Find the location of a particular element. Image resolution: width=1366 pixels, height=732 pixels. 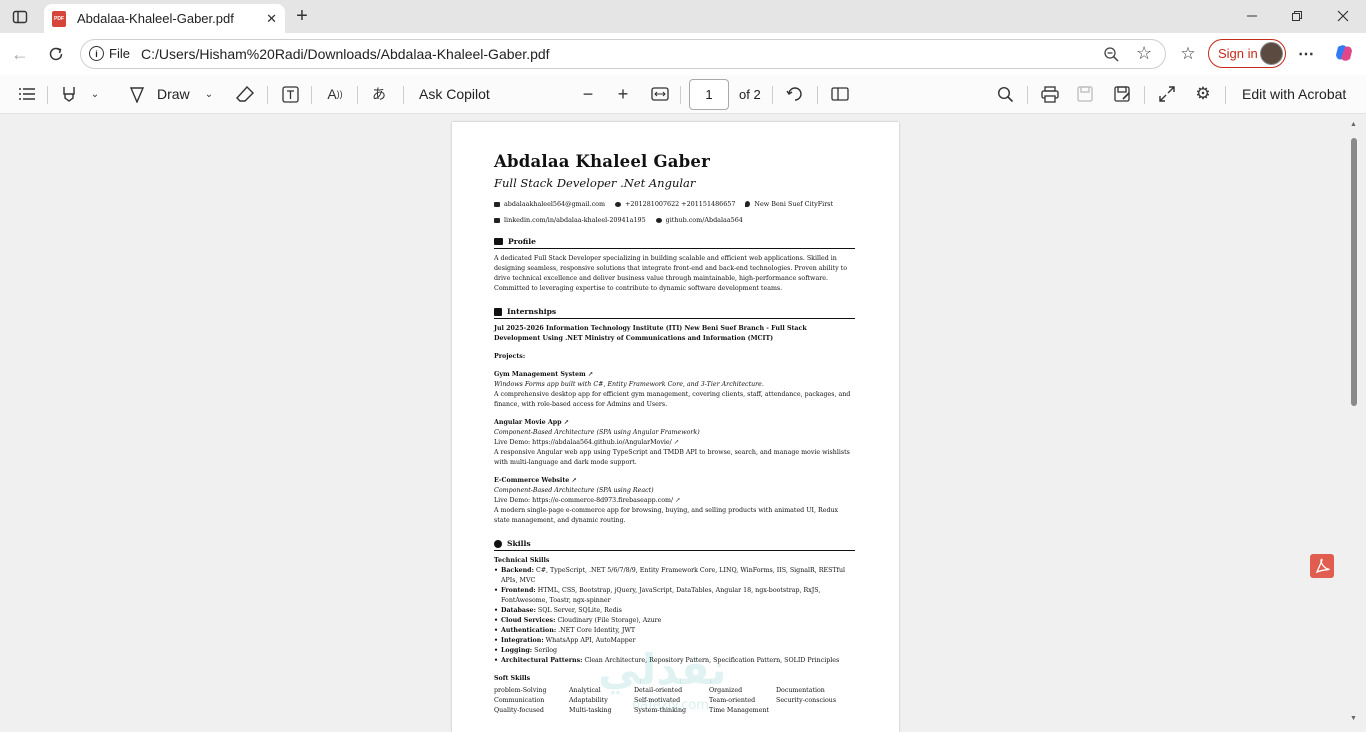

save-as-icon is located at coordinates (1122, 94).